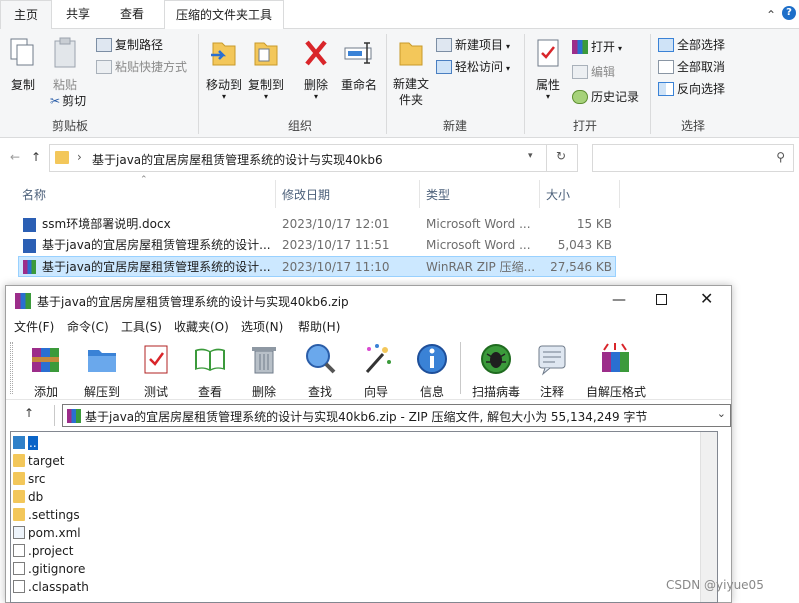 The height and width of the screenshot is (603, 799). What do you see at coordinates (210, 359) in the screenshot?
I see `view-book-icon` at bounding box center [210, 359].